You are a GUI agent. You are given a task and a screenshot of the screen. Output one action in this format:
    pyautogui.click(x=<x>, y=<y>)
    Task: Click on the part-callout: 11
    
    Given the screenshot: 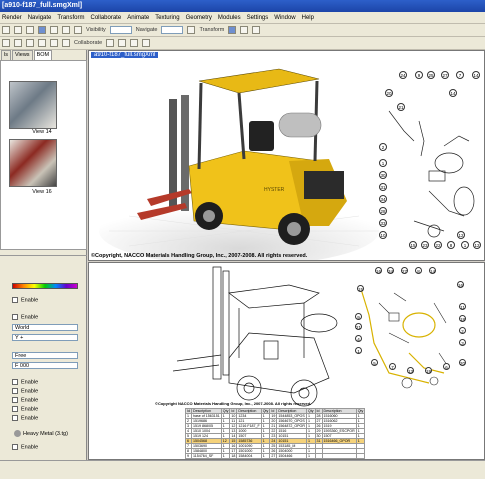 What is the action you would take?
    pyautogui.click(x=462, y=306)
    